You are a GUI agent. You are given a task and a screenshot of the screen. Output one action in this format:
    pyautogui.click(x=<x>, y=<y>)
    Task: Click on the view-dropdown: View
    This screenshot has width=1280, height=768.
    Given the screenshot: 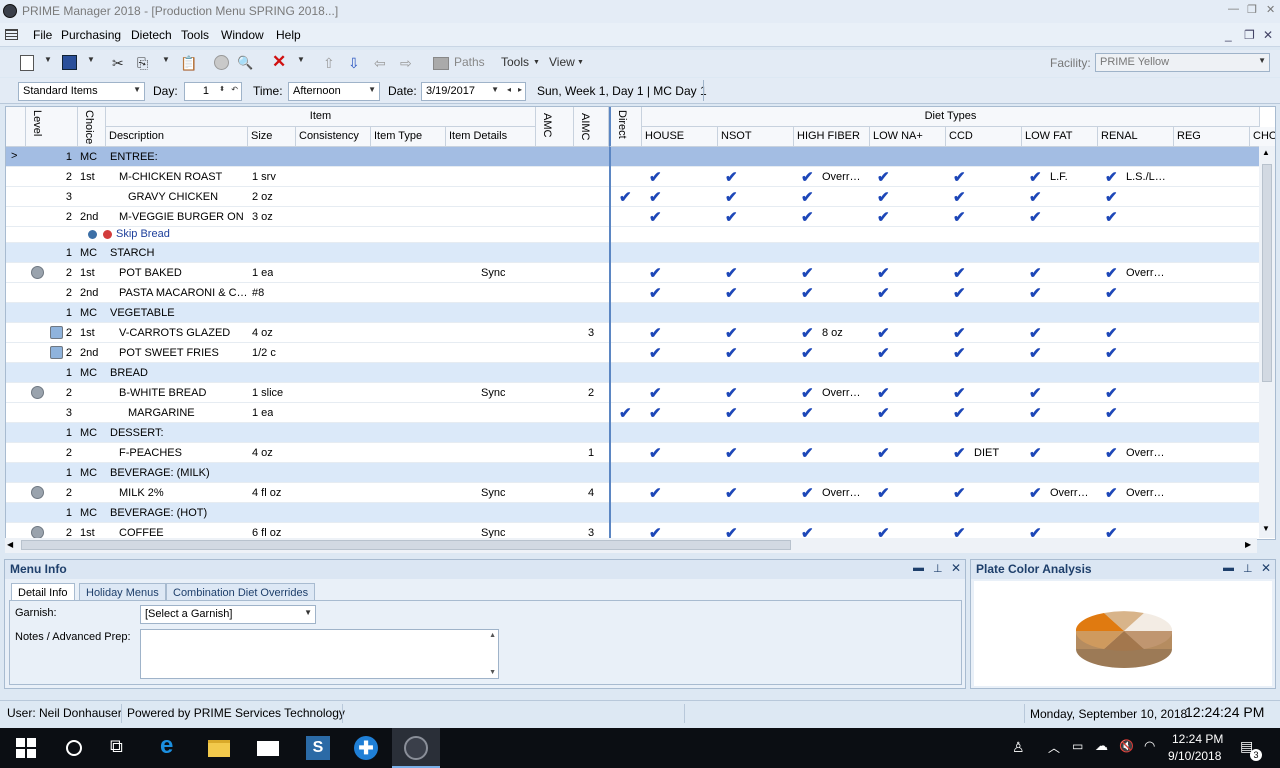 What is the action you would take?
    pyautogui.click(x=562, y=64)
    